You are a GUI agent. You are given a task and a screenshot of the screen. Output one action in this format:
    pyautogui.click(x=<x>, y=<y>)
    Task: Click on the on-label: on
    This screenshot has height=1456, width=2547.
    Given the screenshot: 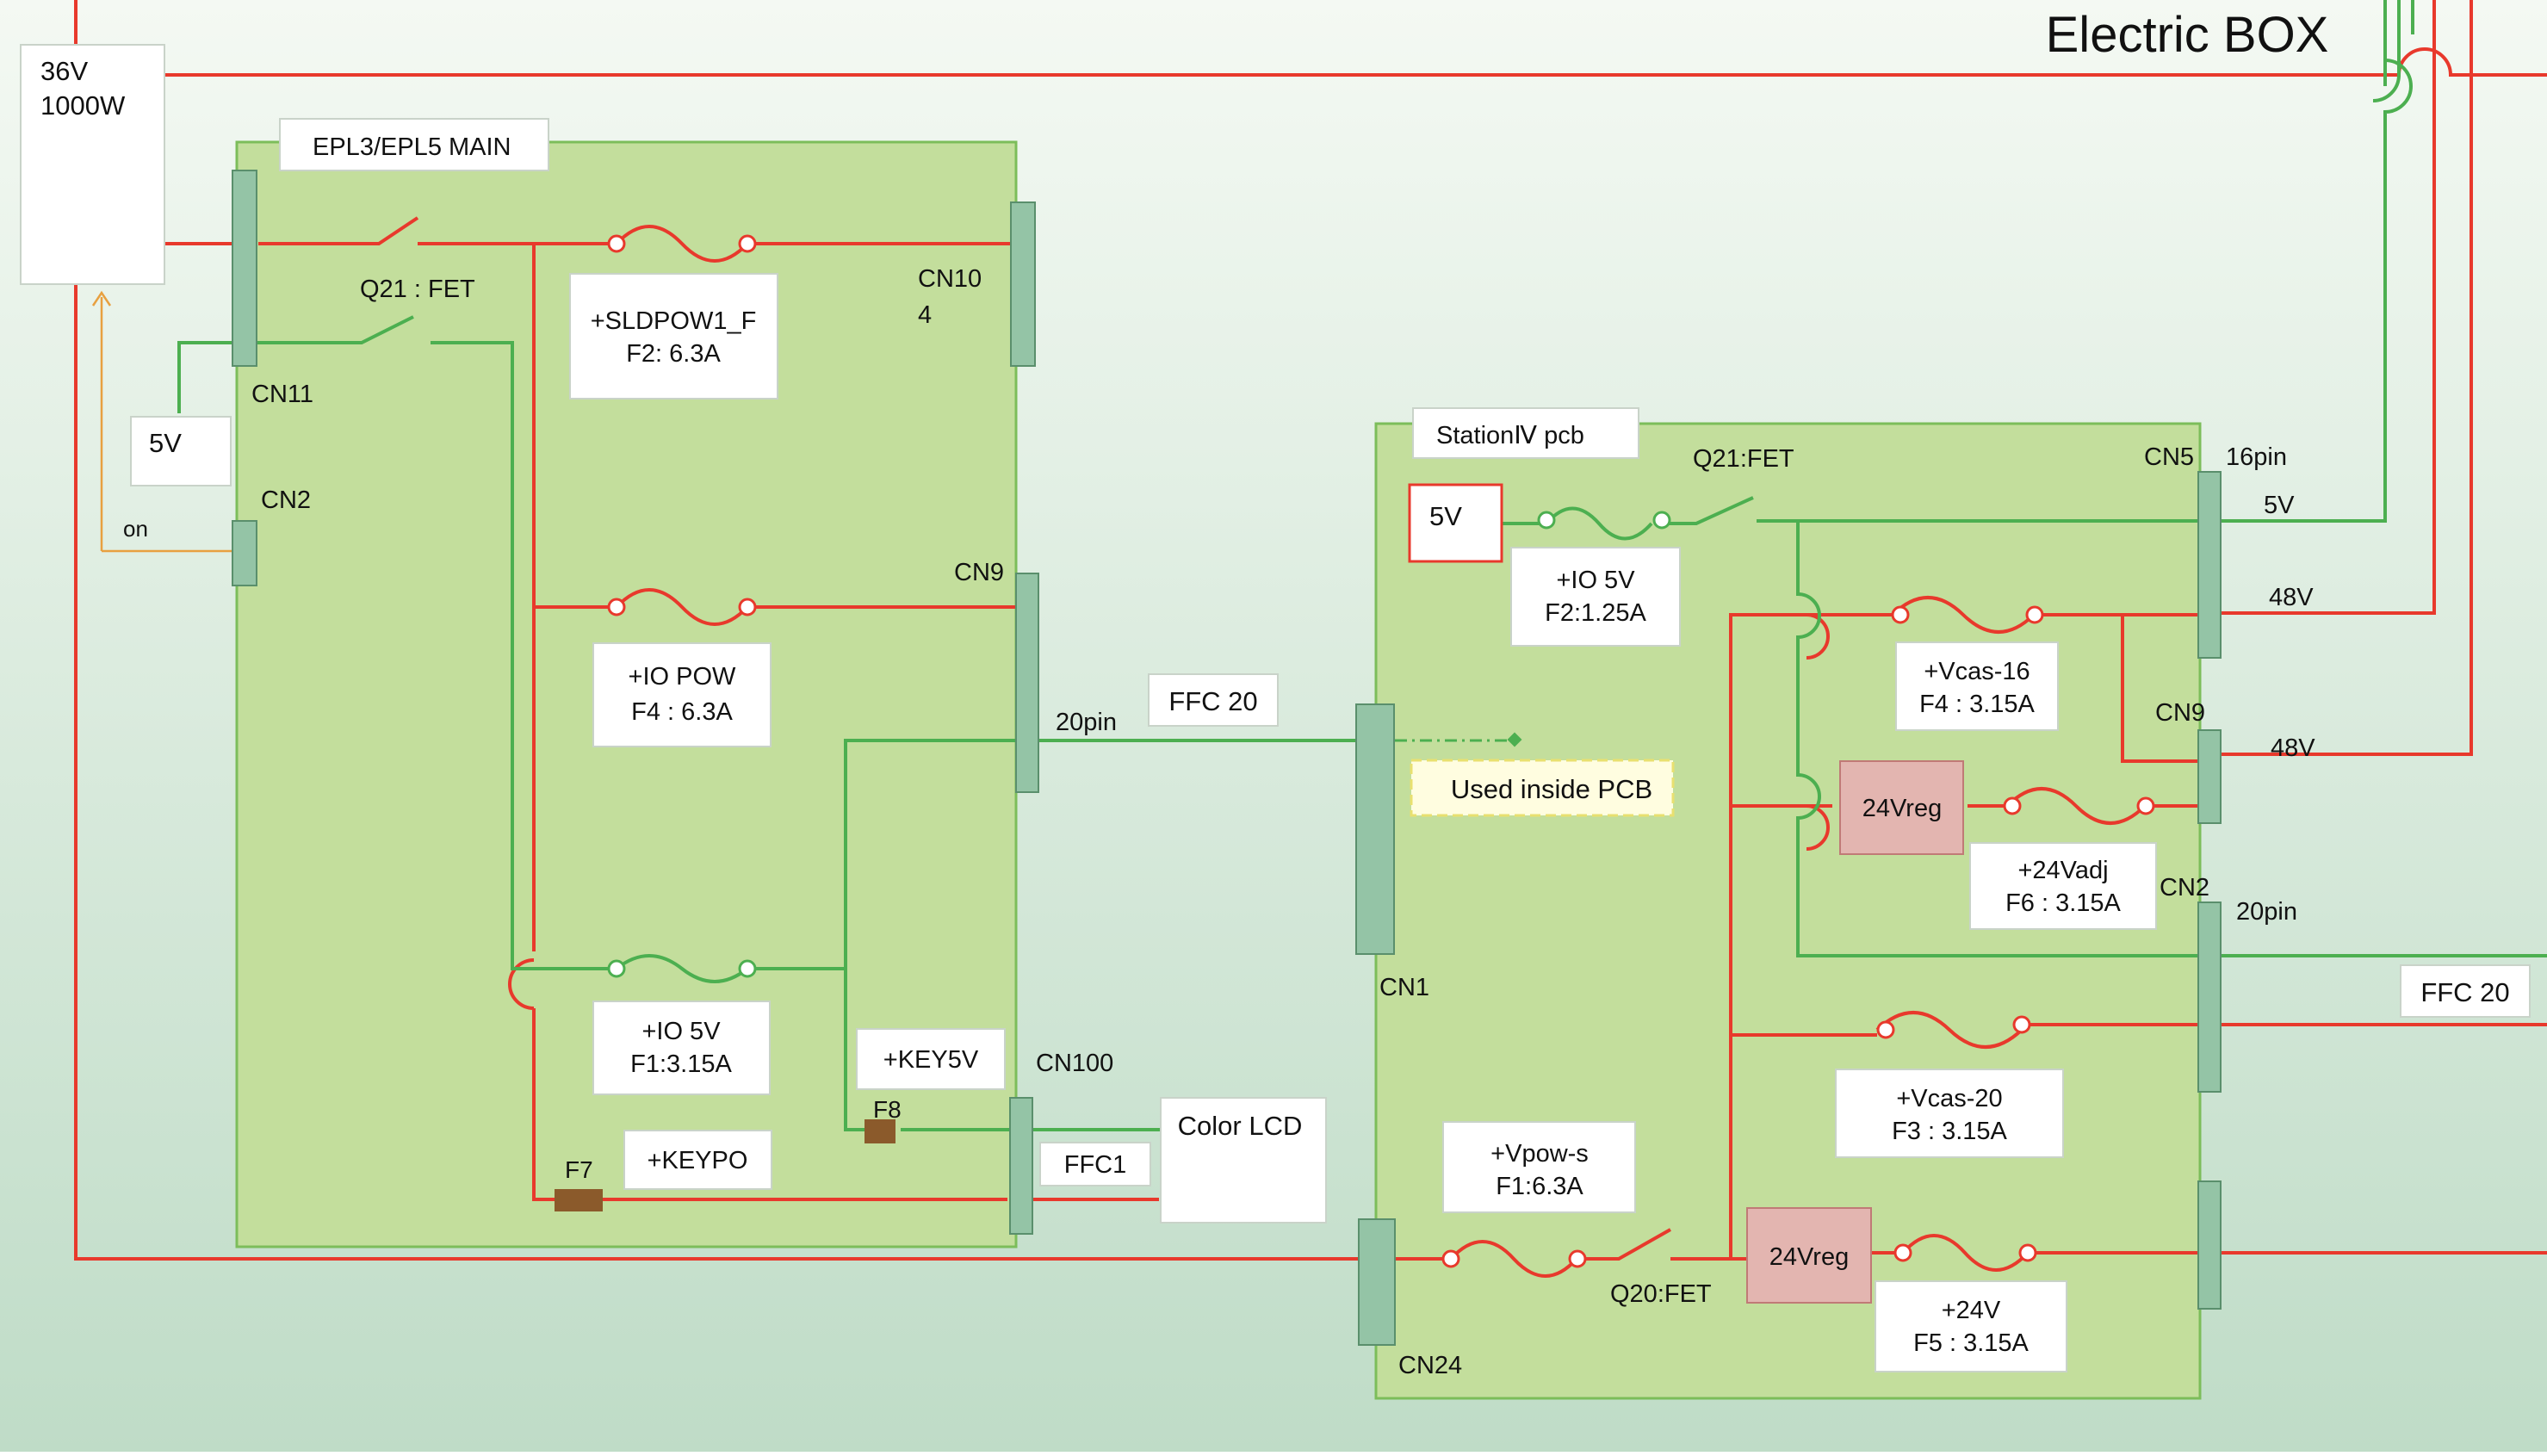 What is the action you would take?
    pyautogui.click(x=136, y=529)
    